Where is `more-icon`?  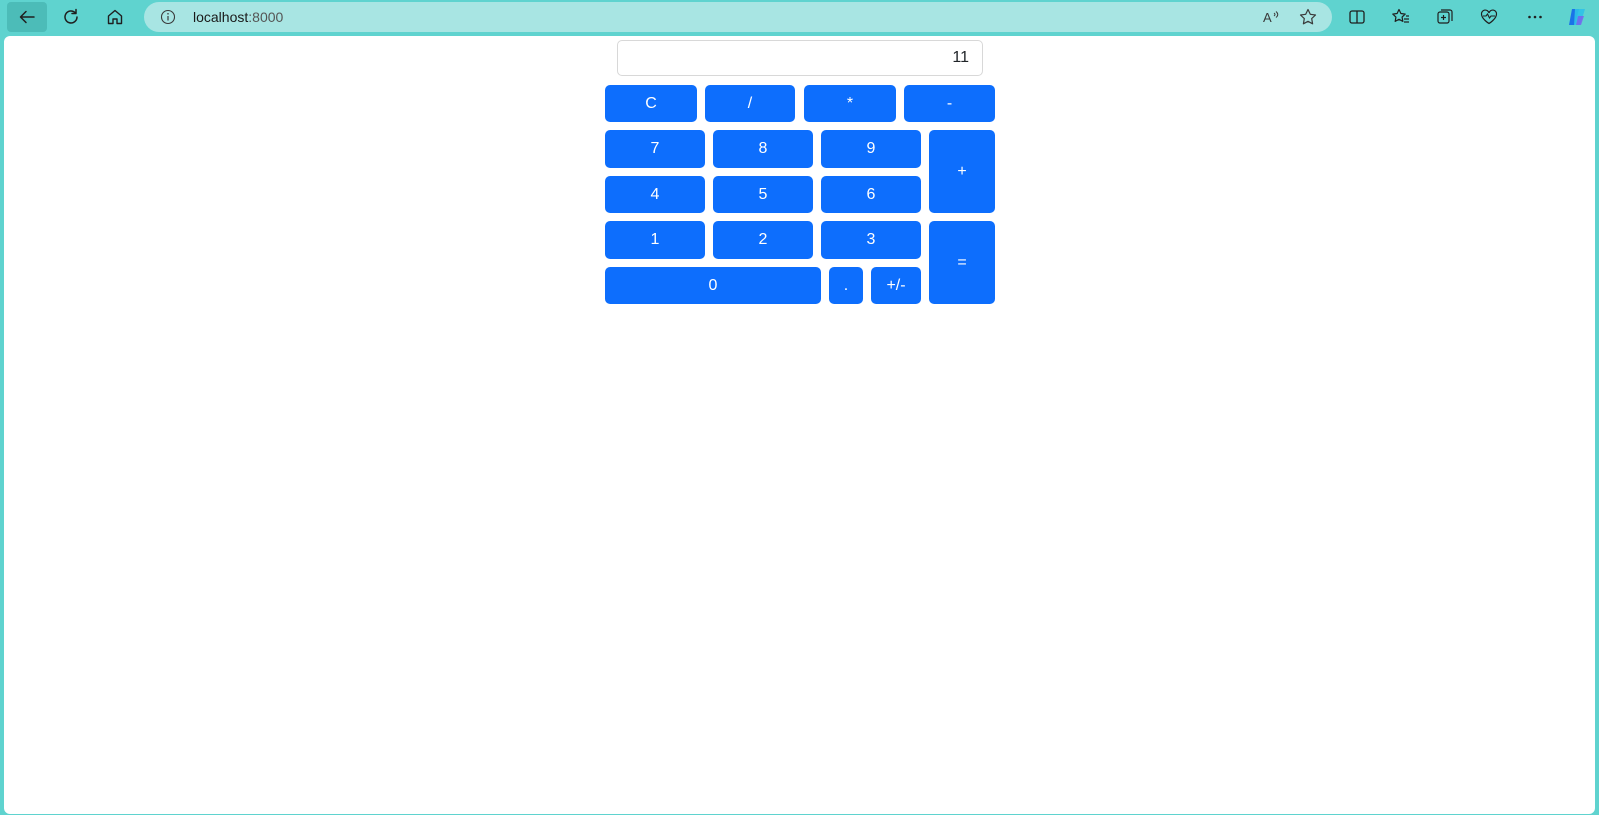 more-icon is located at coordinates (1535, 17).